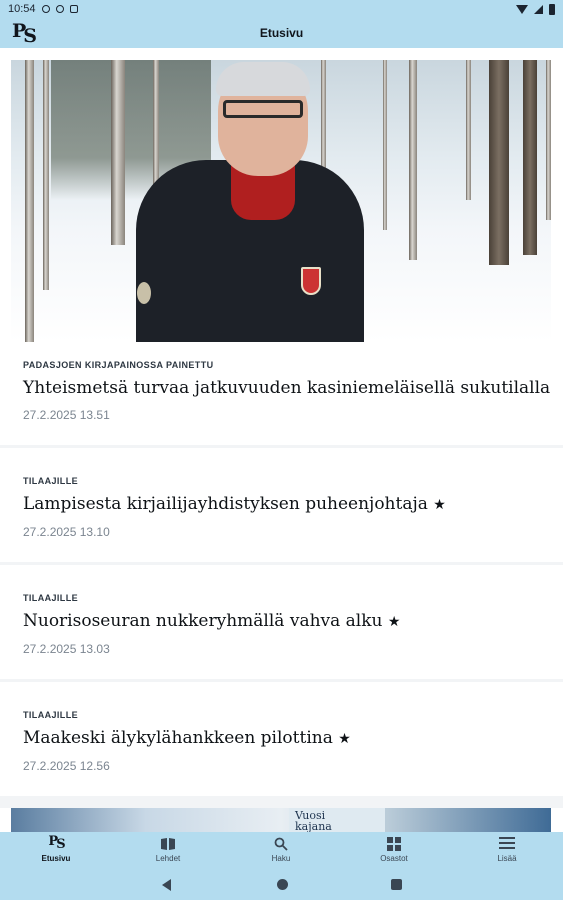  Describe the element at coordinates (394, 858) in the screenshot. I see `nav-label: Osastot` at that location.